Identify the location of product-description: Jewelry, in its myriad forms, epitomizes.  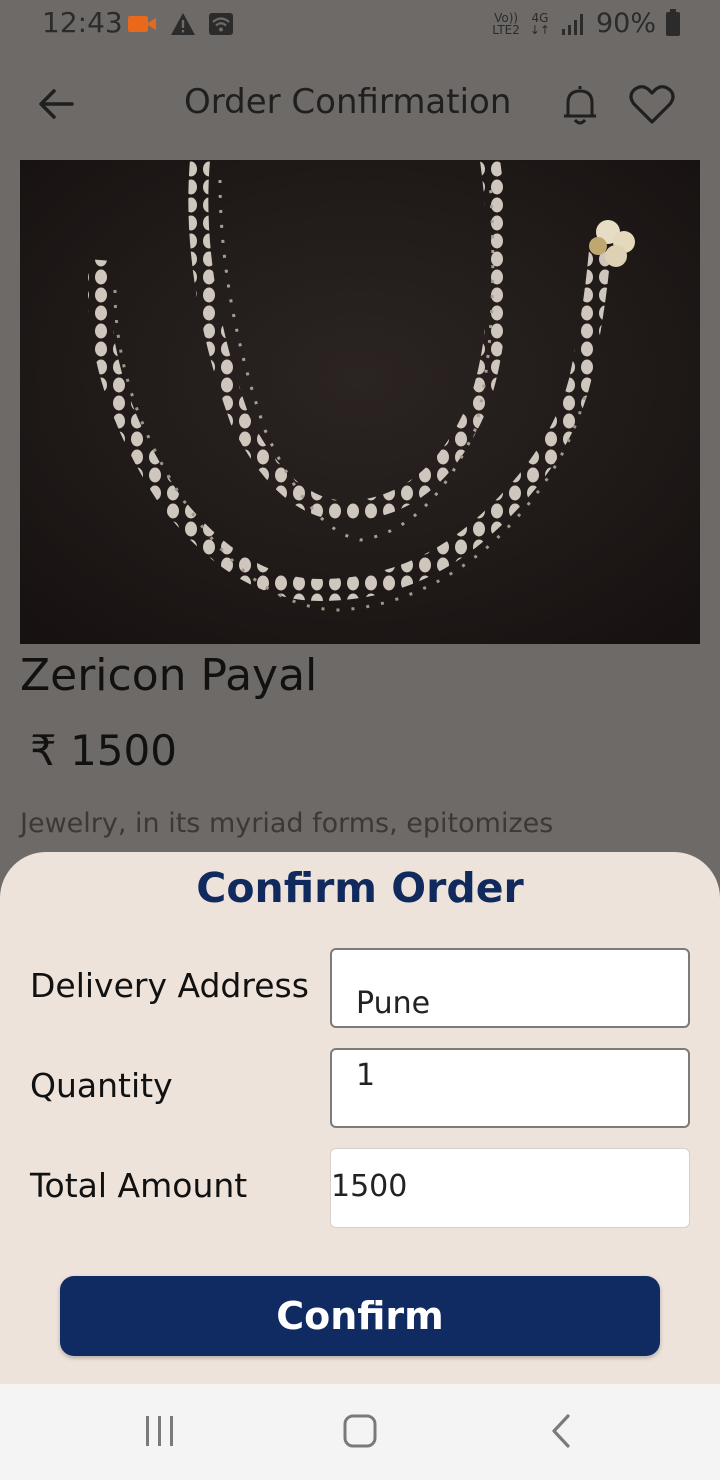
(287, 823).